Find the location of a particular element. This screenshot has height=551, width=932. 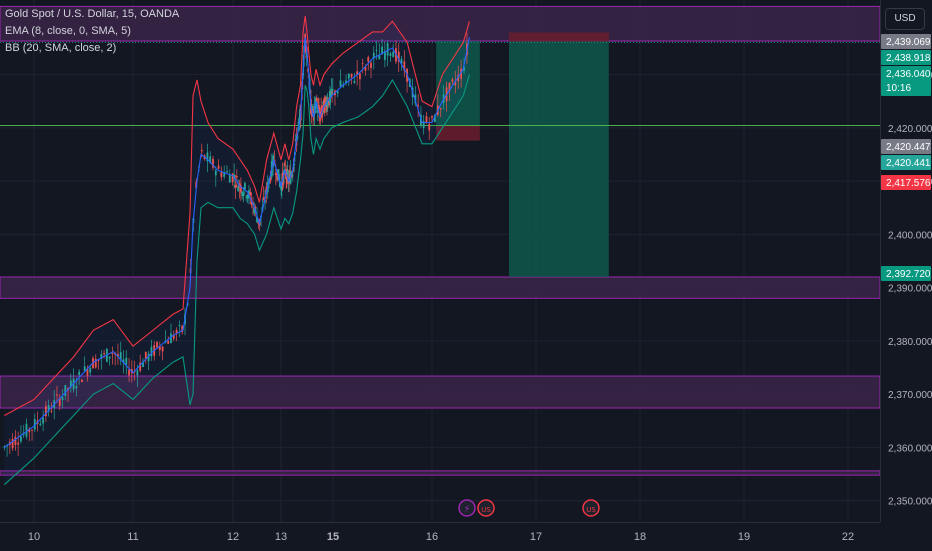

currency-button: USD is located at coordinates (905, 19).